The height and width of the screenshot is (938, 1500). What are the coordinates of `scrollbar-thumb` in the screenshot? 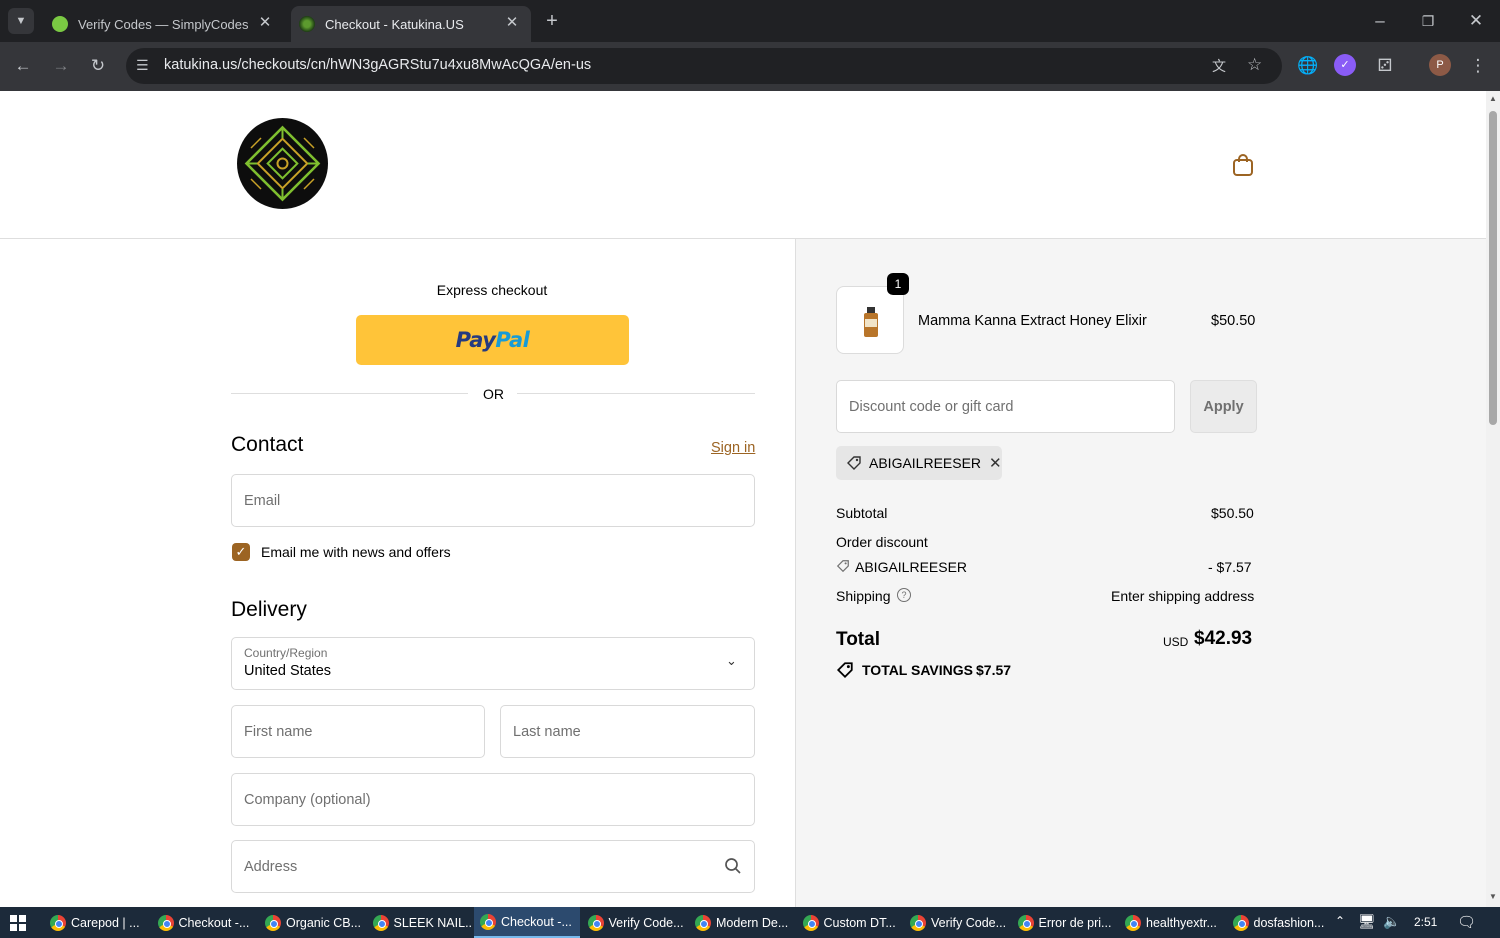 It's located at (1493, 268).